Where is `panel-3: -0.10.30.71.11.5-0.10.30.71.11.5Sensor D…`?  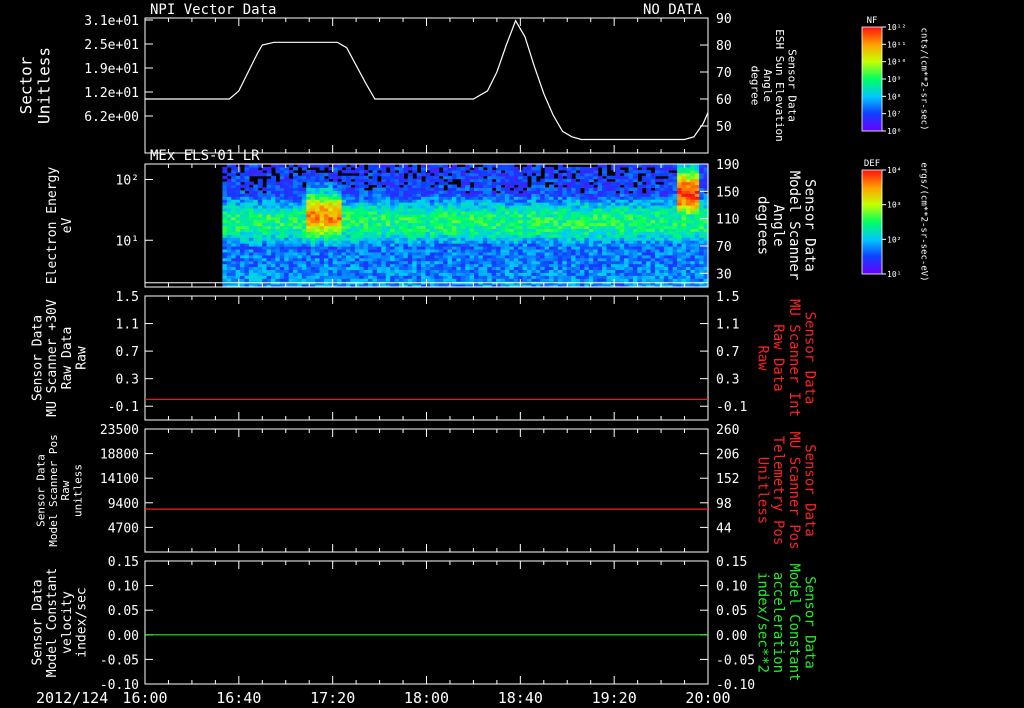
panel-3: -0.10.30.71.11.5-0.10.30.71.11.5Sensor D… is located at coordinates (424, 355).